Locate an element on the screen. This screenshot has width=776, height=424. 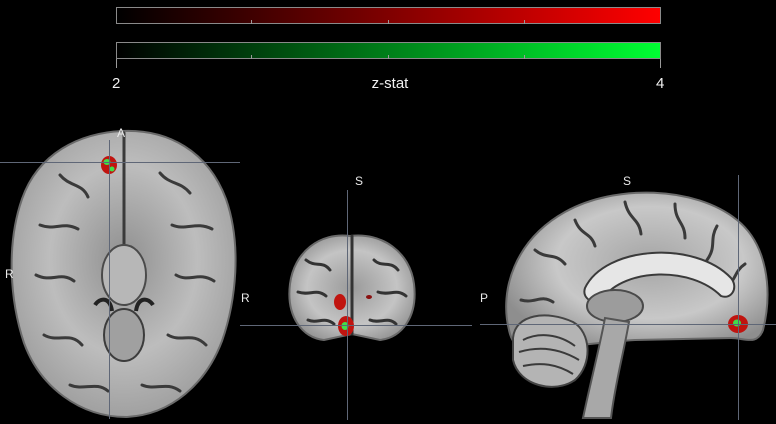
coronal-superior-label: S is located at coordinates (359, 181).